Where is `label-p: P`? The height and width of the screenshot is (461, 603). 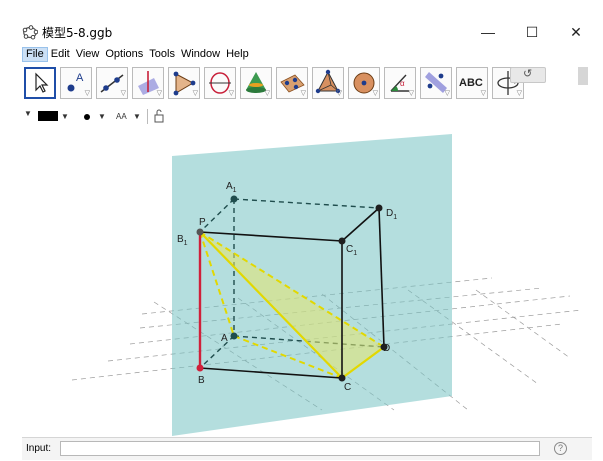 label-p: P is located at coordinates (202, 222).